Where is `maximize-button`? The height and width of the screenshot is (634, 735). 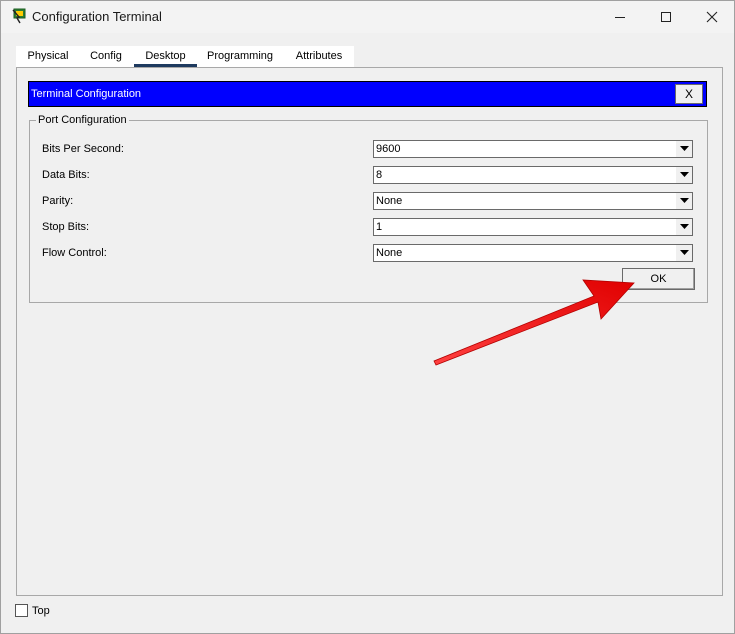
maximize-button is located at coordinates (666, 17).